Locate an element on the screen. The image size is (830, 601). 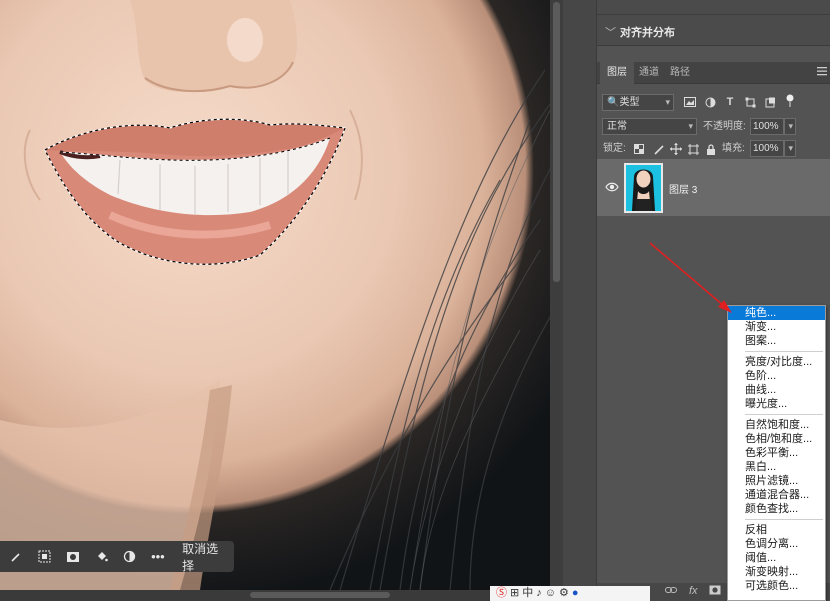
settings-icon: ⚙ is located at coordinates (564, 593).